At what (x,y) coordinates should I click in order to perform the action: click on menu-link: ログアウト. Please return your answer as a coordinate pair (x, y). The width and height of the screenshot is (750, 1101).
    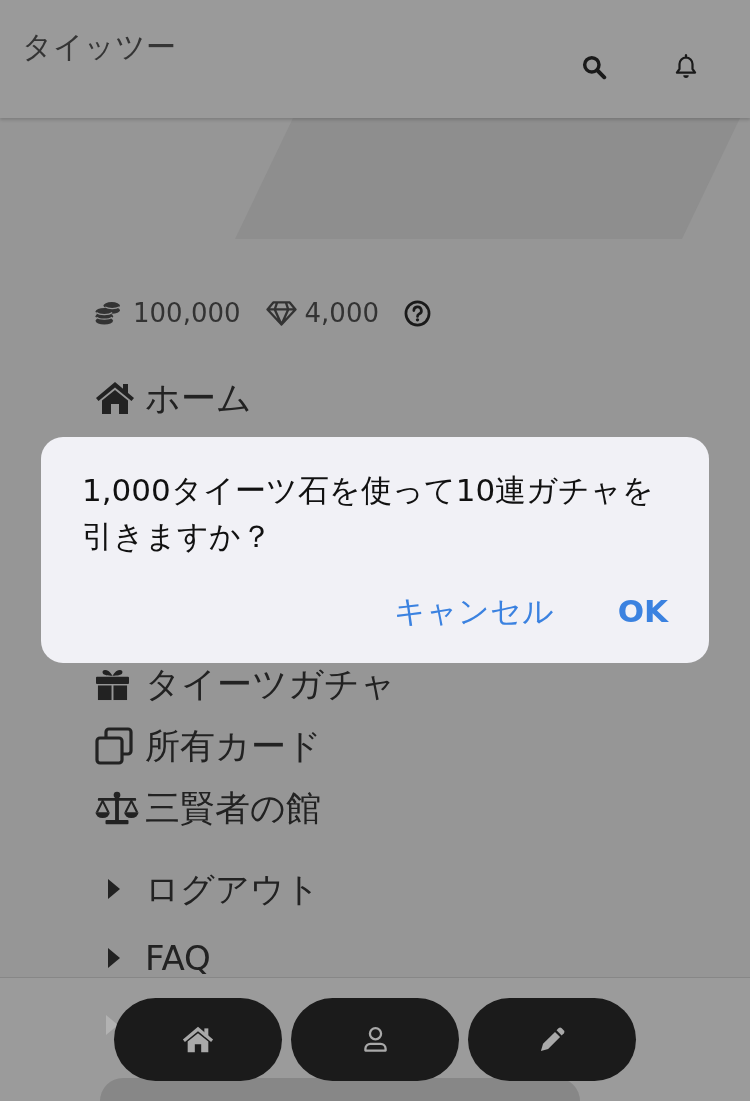
    Looking at the image, I should click on (207, 889).